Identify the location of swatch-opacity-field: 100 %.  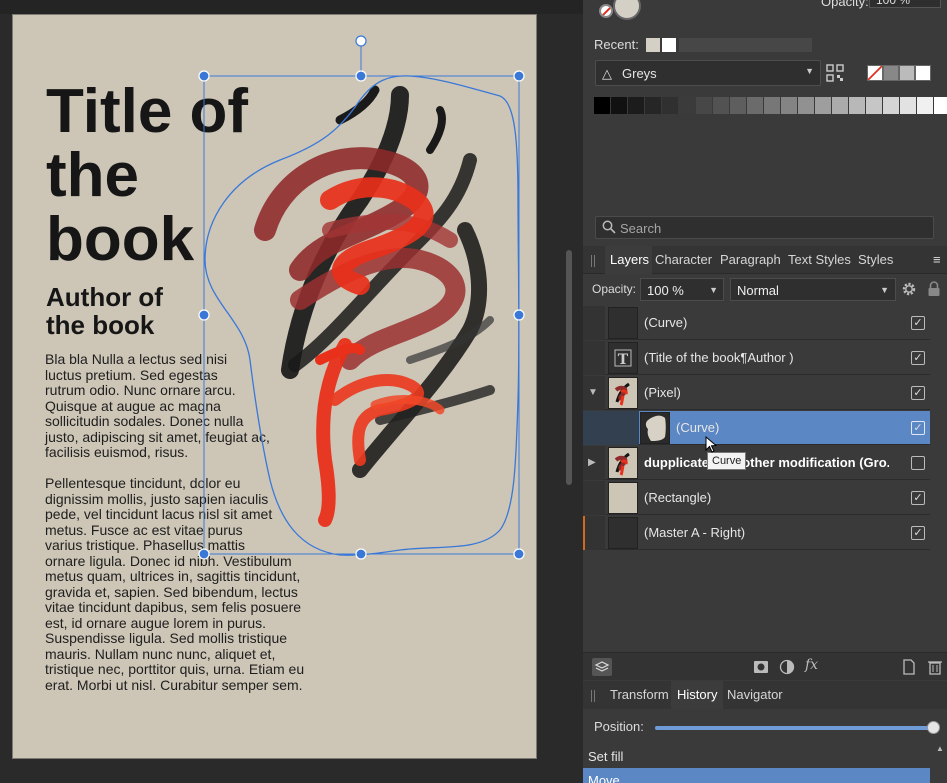
(905, 4).